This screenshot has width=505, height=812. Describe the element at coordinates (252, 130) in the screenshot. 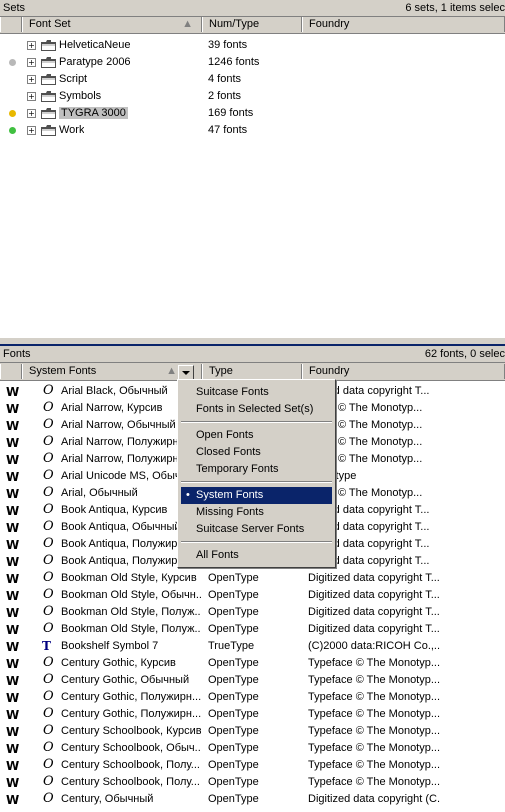

I see `set-row: + Work 47 fonts` at that location.